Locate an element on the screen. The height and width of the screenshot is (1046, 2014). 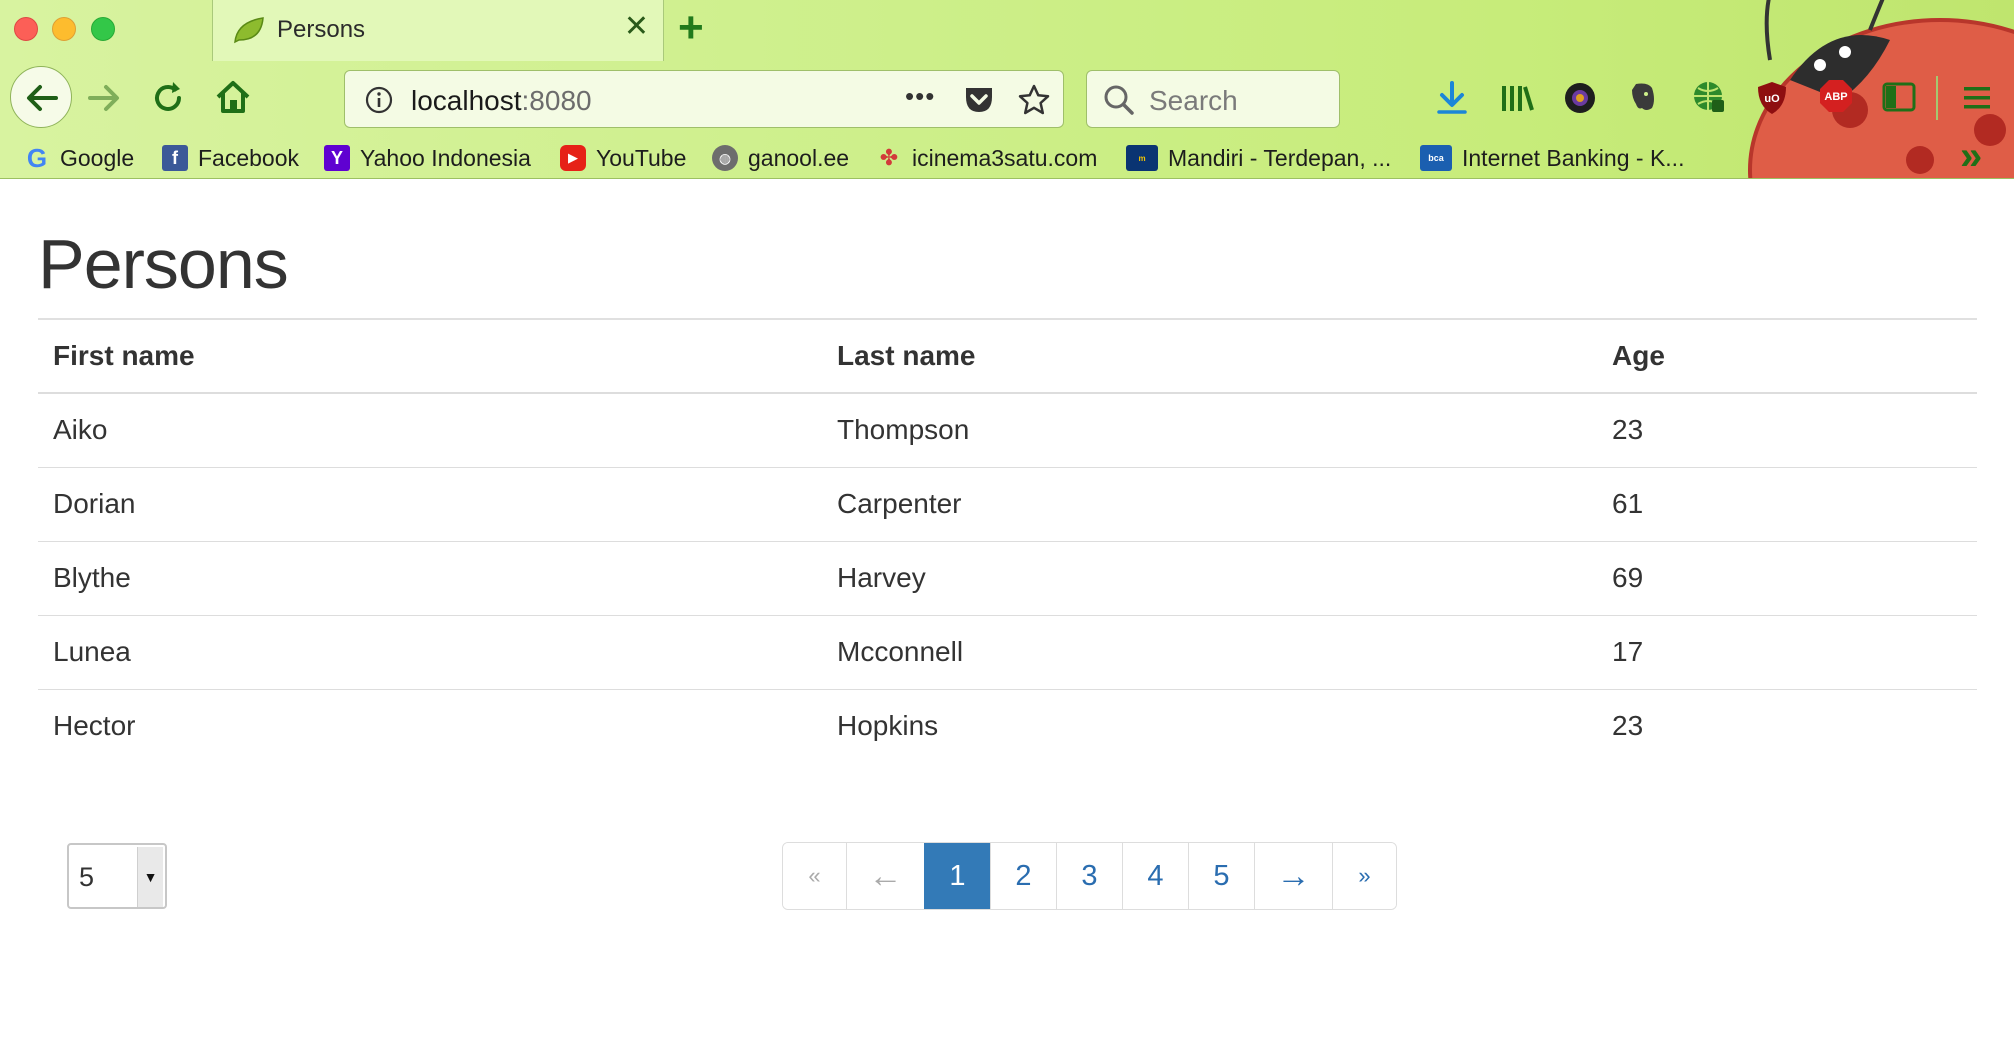
page-actions-icon: ••• is located at coordinates (920, 96).